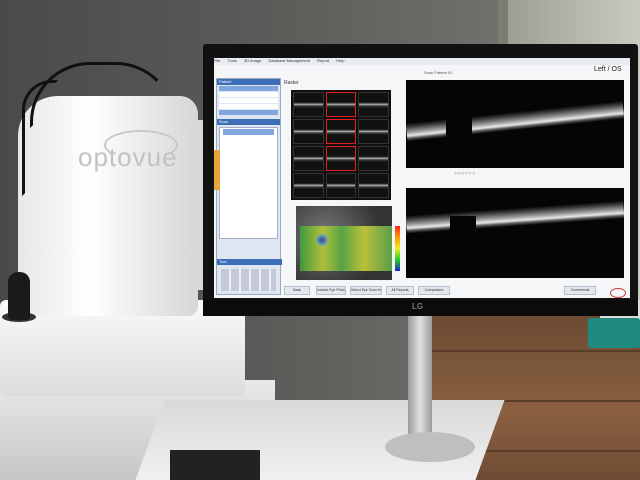 The width and height of the screenshot is (640, 480). I want to click on monitor-stand-arm, so click(420, 376).